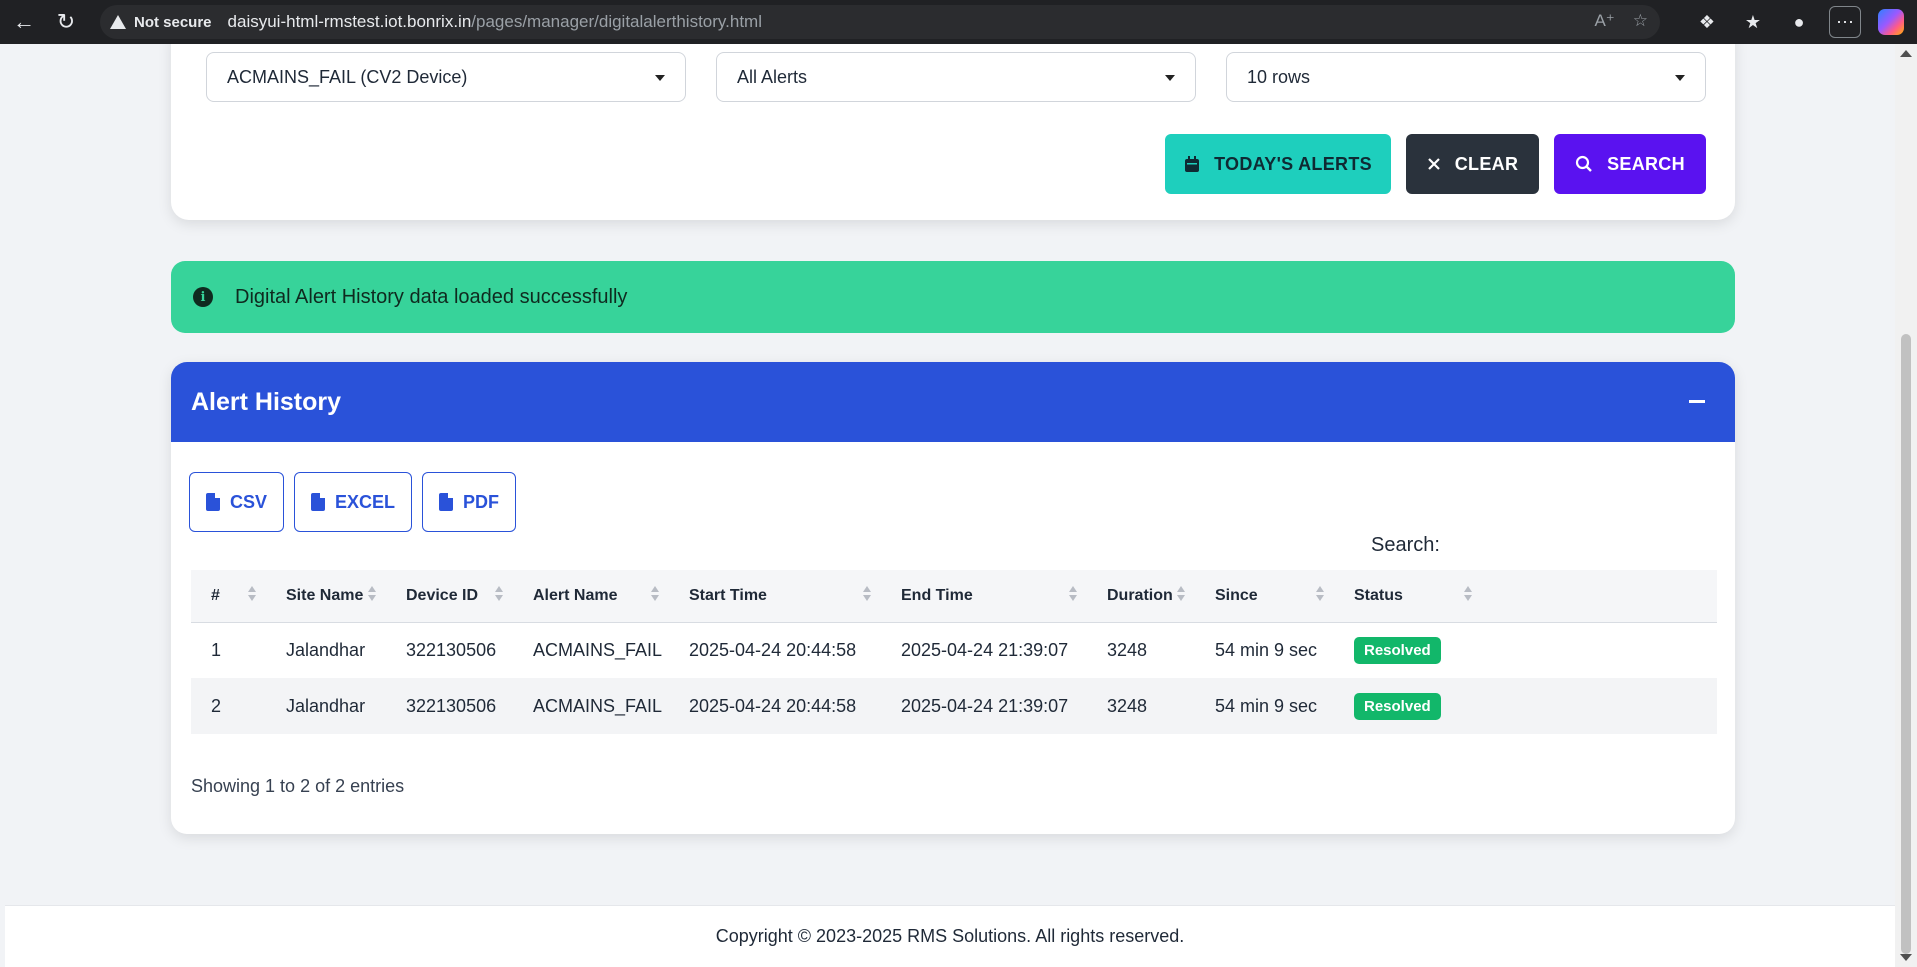  I want to click on device-select: ACMAINS_FAIL (CV2 Device), so click(446, 77).